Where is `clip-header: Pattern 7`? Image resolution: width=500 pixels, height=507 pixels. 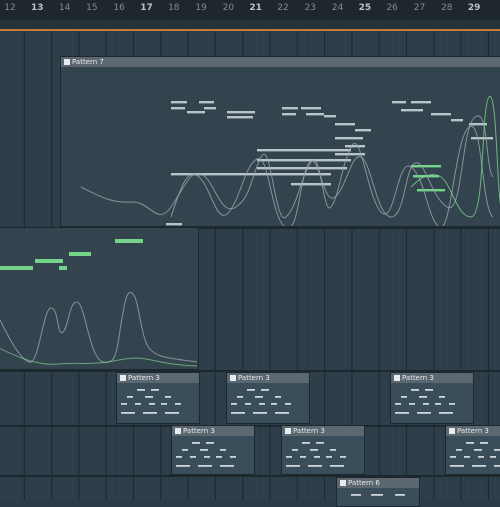 clip-header: Pattern 7 is located at coordinates (280, 62).